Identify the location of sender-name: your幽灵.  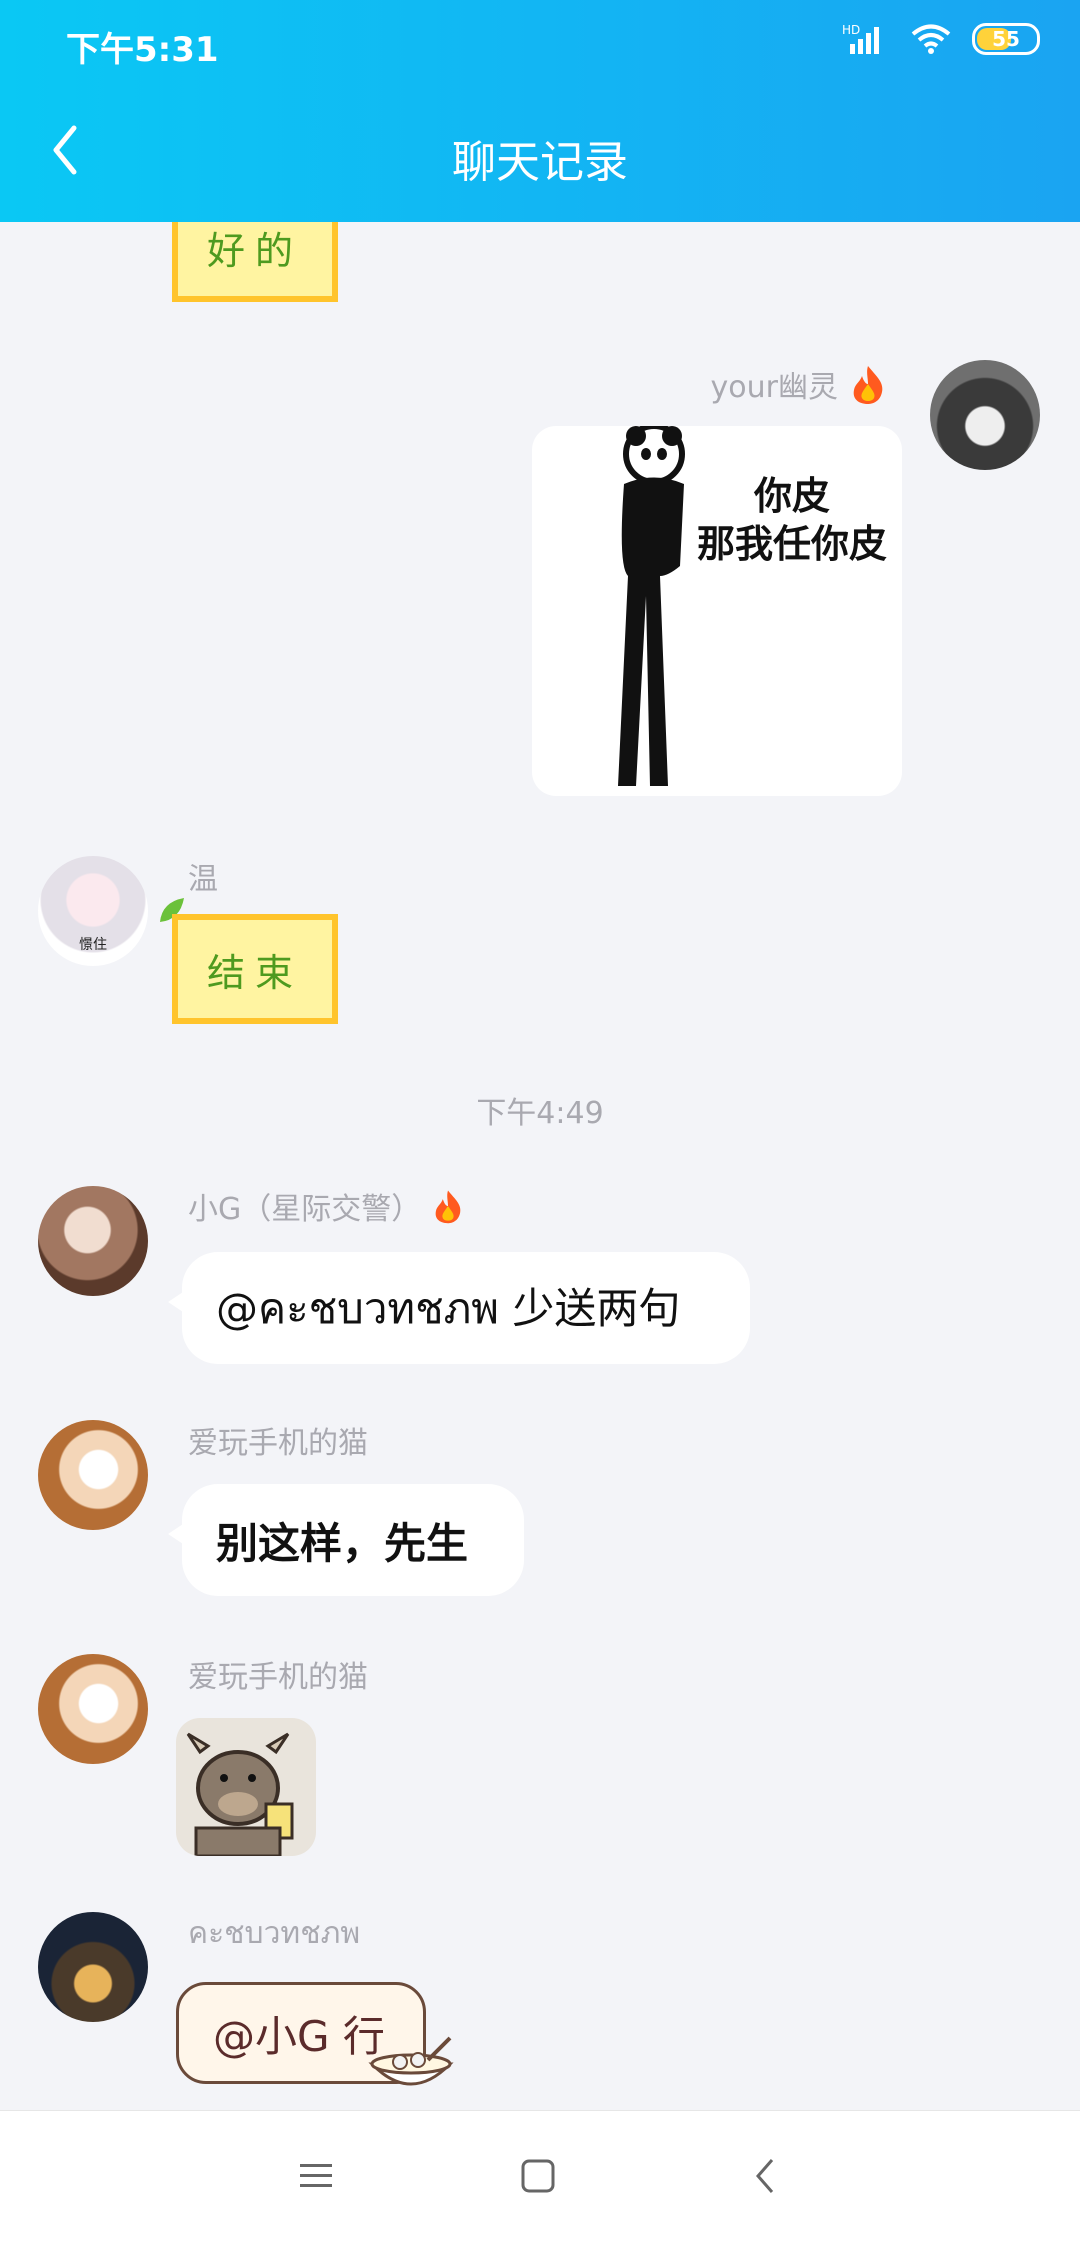
(800, 384).